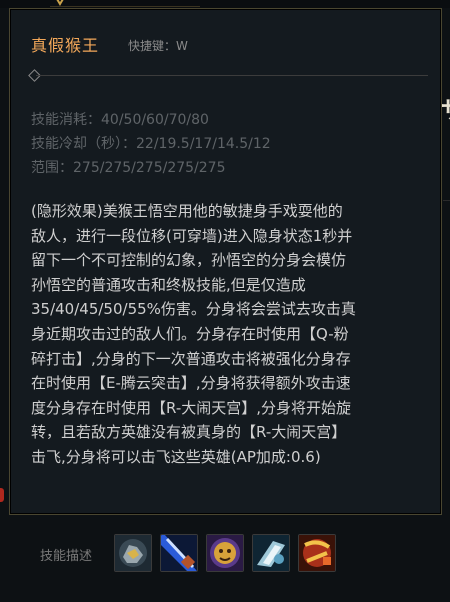 The height and width of the screenshot is (602, 450). I want to click on blue-staff-icon, so click(179, 553).